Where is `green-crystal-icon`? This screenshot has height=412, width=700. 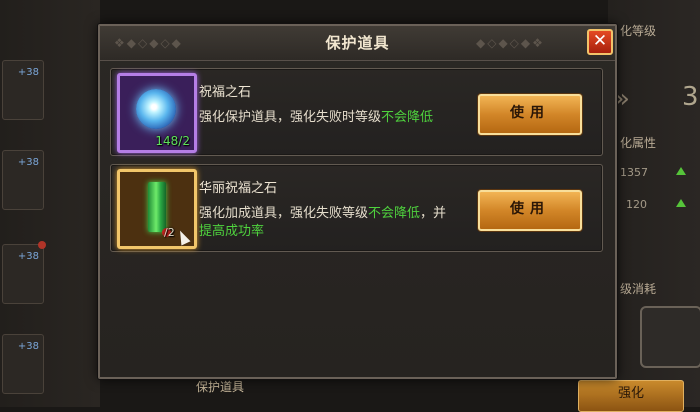
green-crystal-icon is located at coordinates (157, 207).